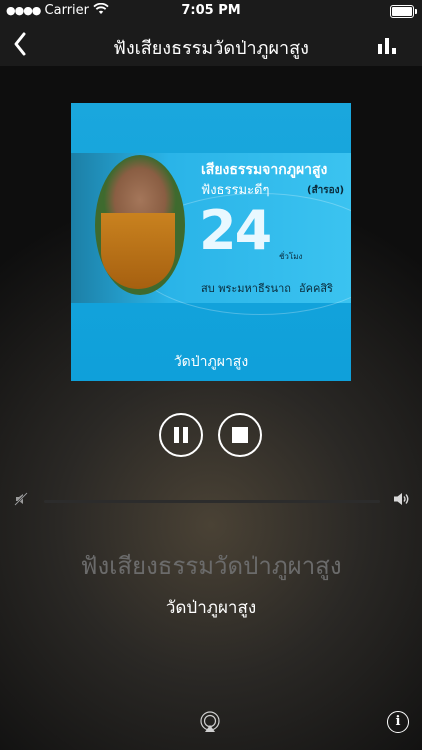  What do you see at coordinates (211, 566) in the screenshot?
I see `track-title: ฟังเสียงธรรมวัดป่าภูผาสูง` at bounding box center [211, 566].